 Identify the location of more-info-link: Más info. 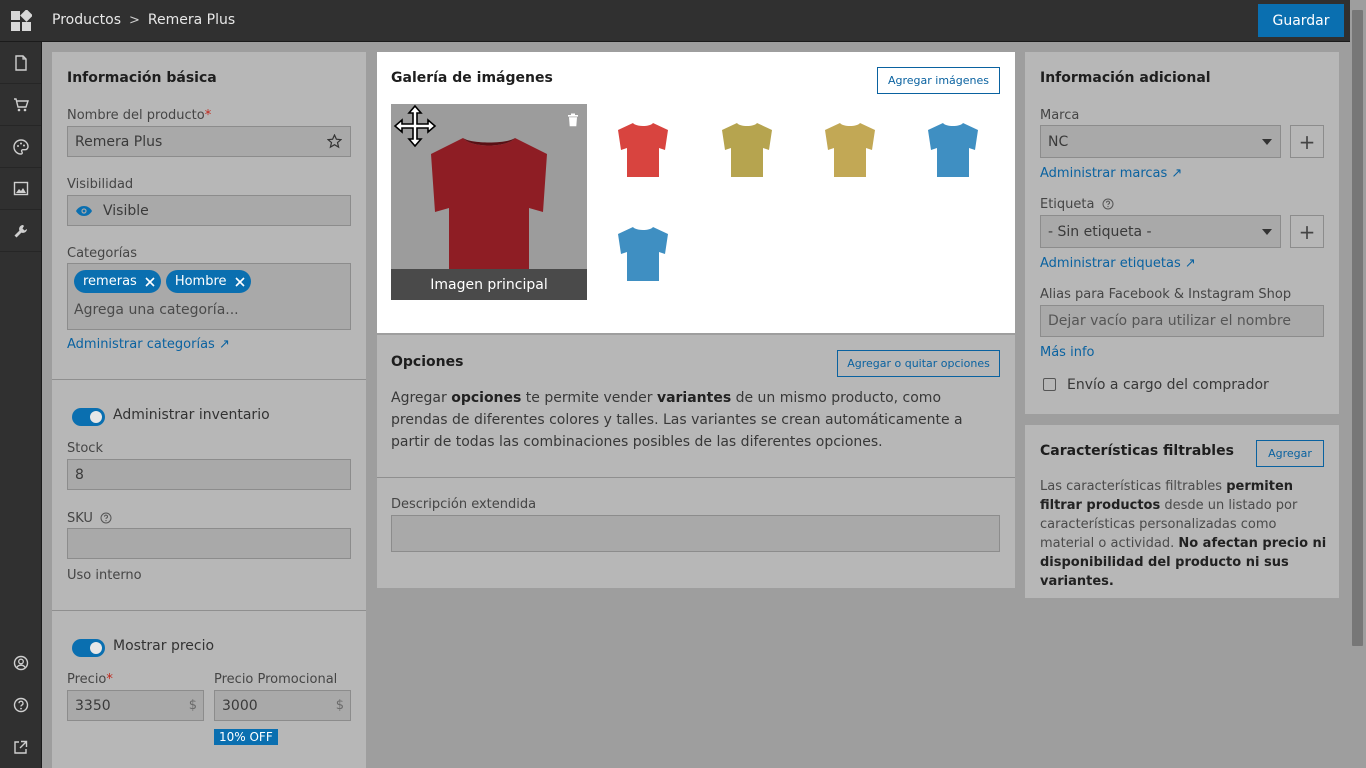
(1067, 352).